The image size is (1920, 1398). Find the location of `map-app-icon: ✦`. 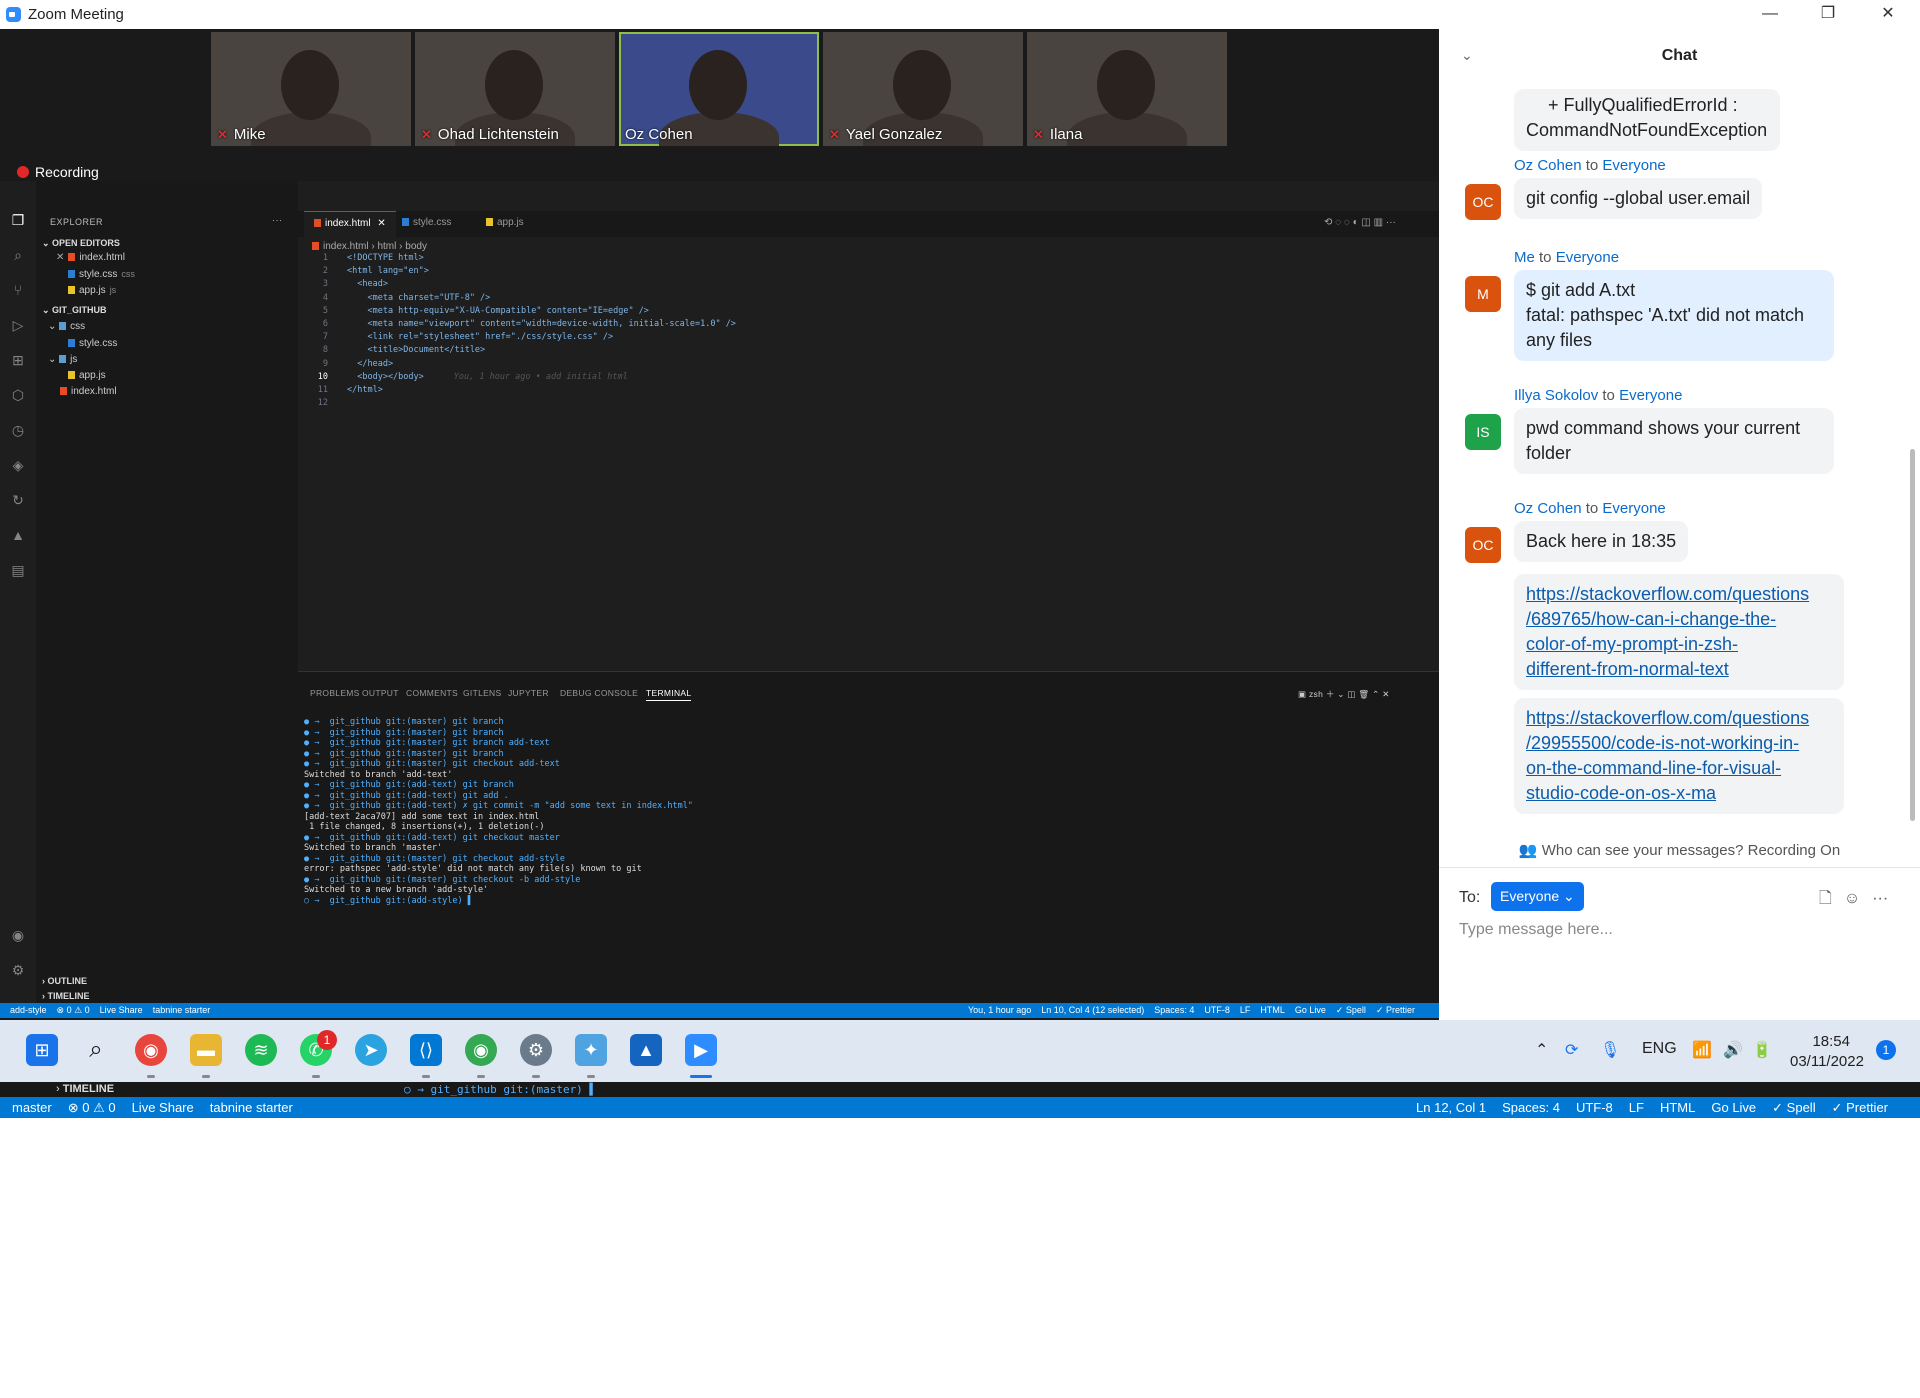

map-app-icon: ✦ is located at coordinates (591, 1050).